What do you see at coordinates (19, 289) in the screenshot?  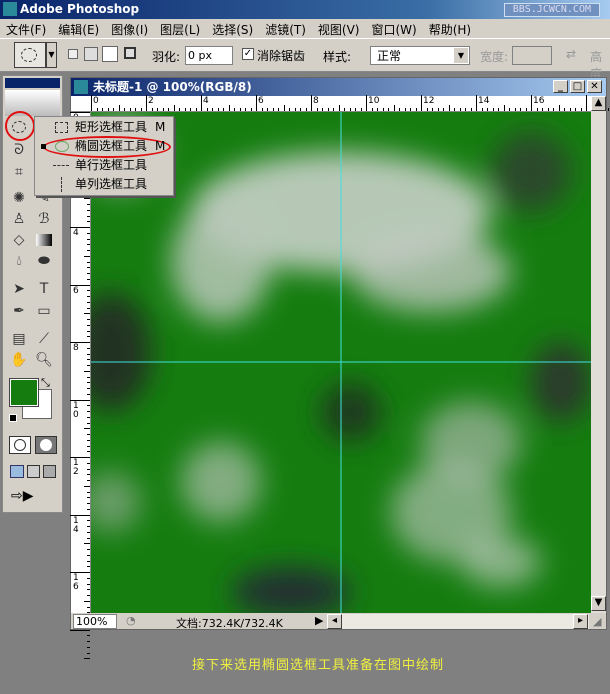 I see `move-tool: ➤` at bounding box center [19, 289].